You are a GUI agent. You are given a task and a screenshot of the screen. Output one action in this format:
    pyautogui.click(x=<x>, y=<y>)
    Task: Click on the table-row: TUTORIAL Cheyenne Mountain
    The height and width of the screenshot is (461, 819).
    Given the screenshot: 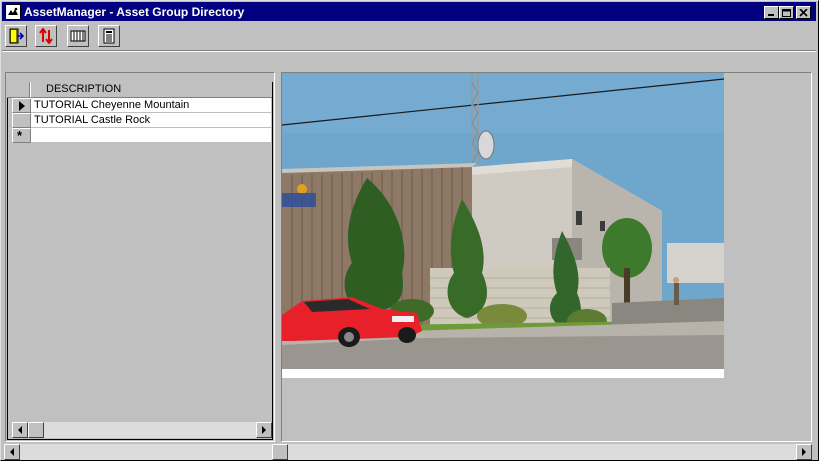 What is the action you would take?
    pyautogui.click(x=151, y=105)
    